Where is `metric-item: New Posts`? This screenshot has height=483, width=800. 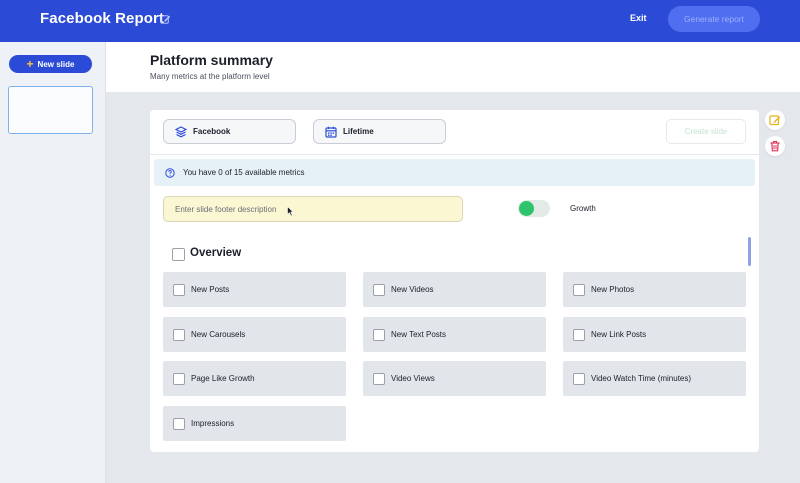
metric-item: New Posts is located at coordinates (254, 289).